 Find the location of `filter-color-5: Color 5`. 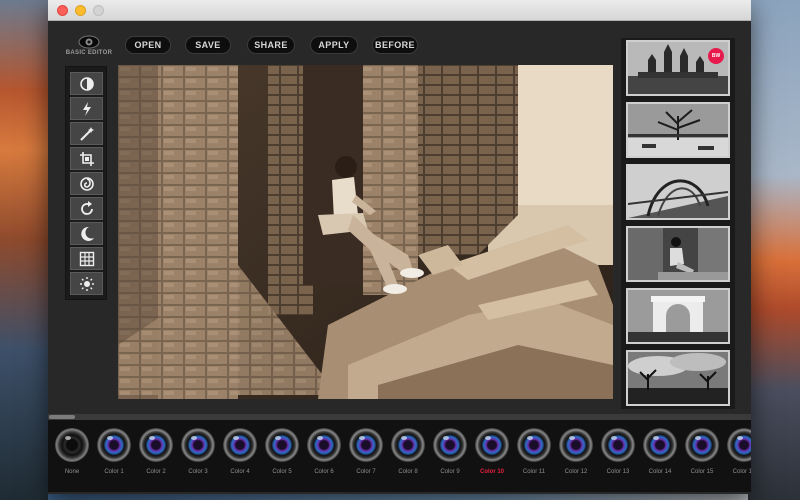

filter-color-5: Color 5 is located at coordinates (282, 451).